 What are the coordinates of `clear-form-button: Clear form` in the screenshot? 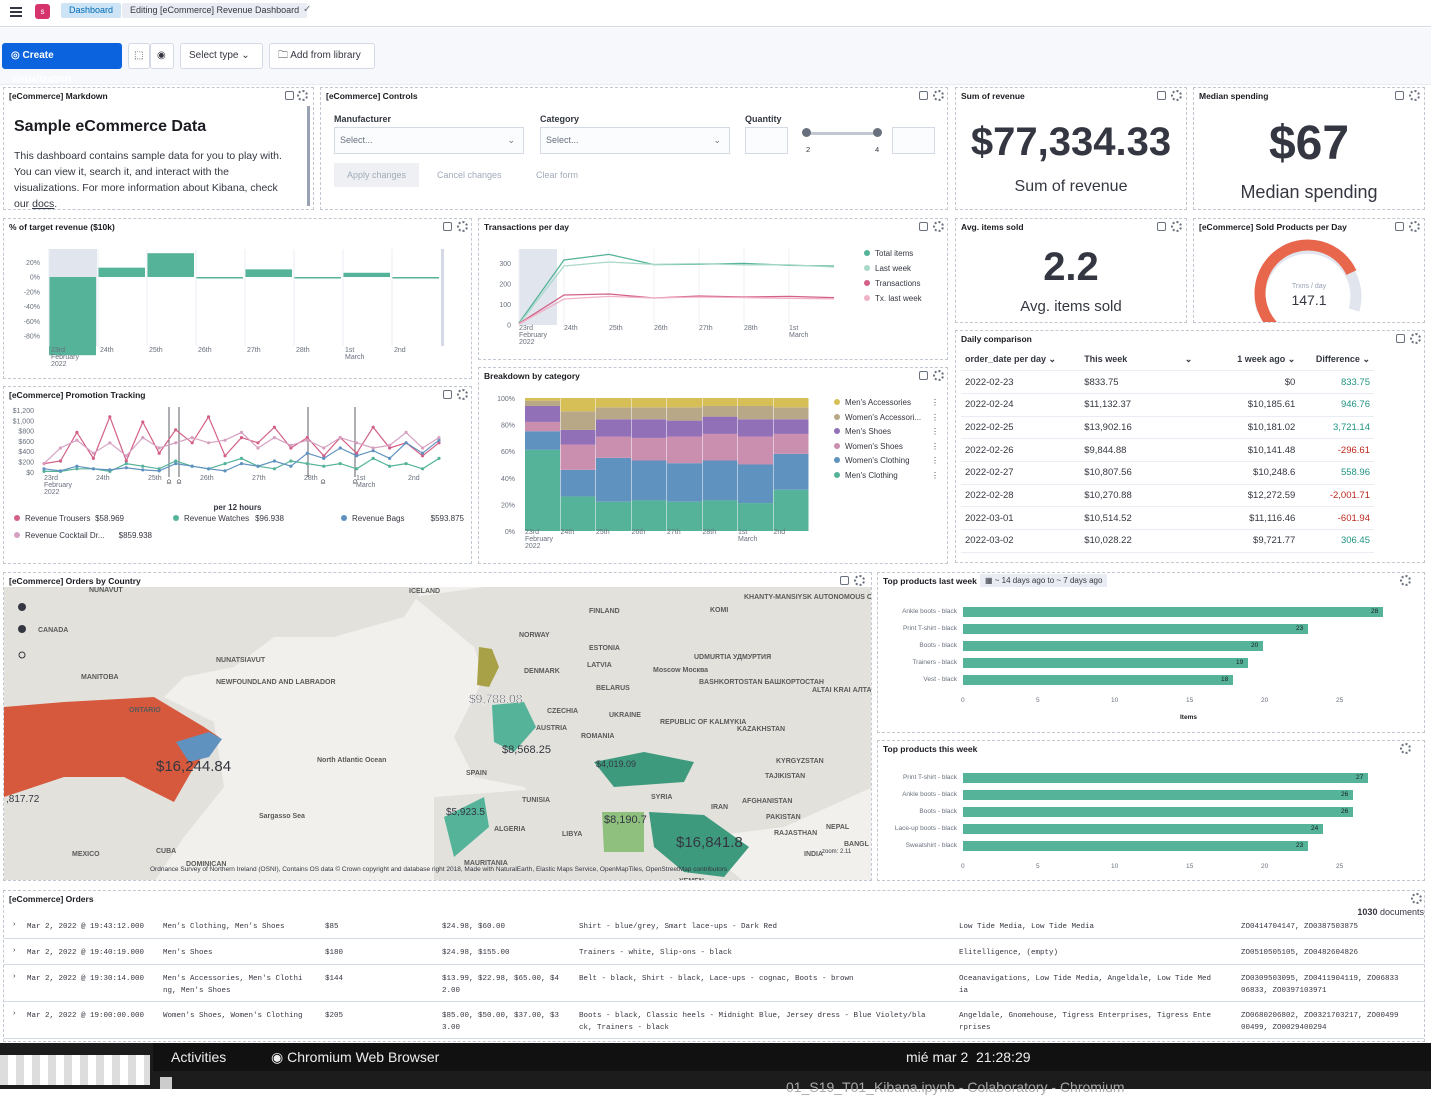 It's located at (557, 175).